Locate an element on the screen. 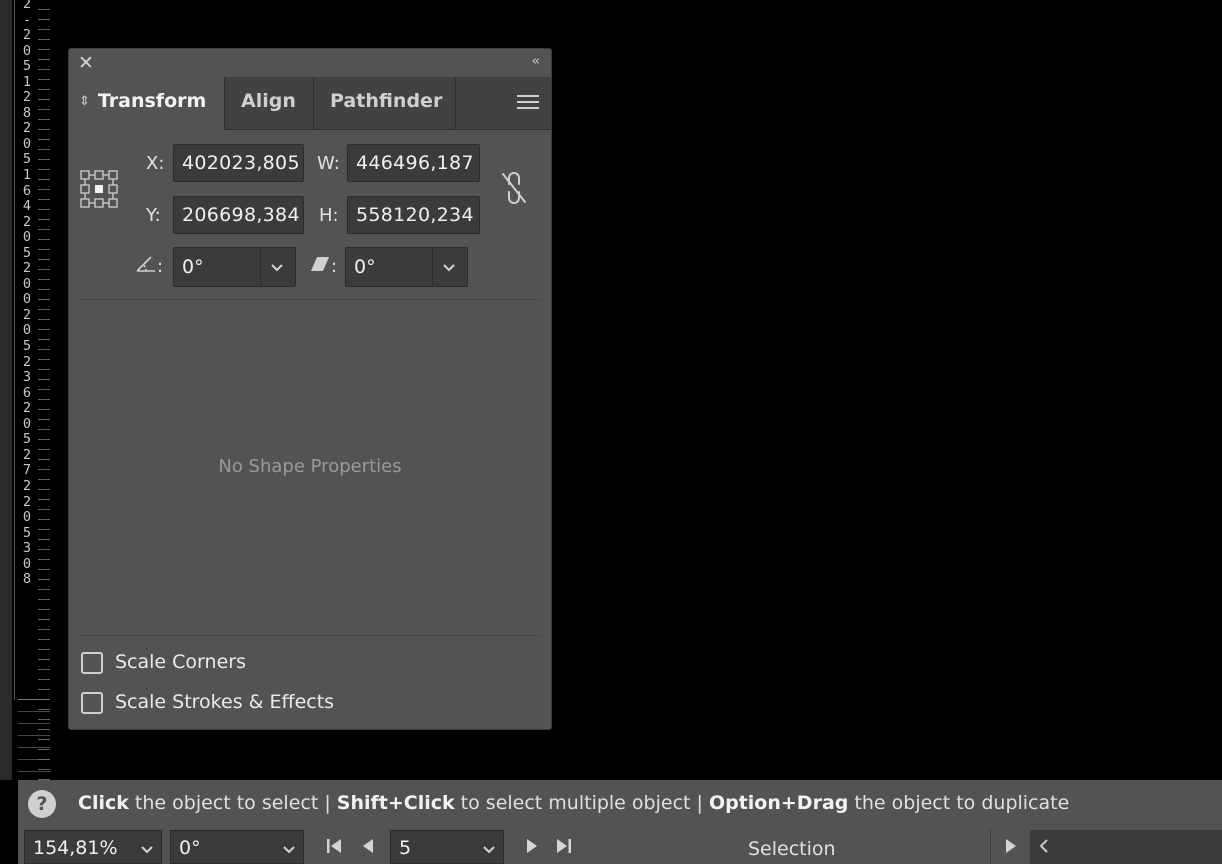 The height and width of the screenshot is (864, 1222). help-icon: ? is located at coordinates (42, 804).